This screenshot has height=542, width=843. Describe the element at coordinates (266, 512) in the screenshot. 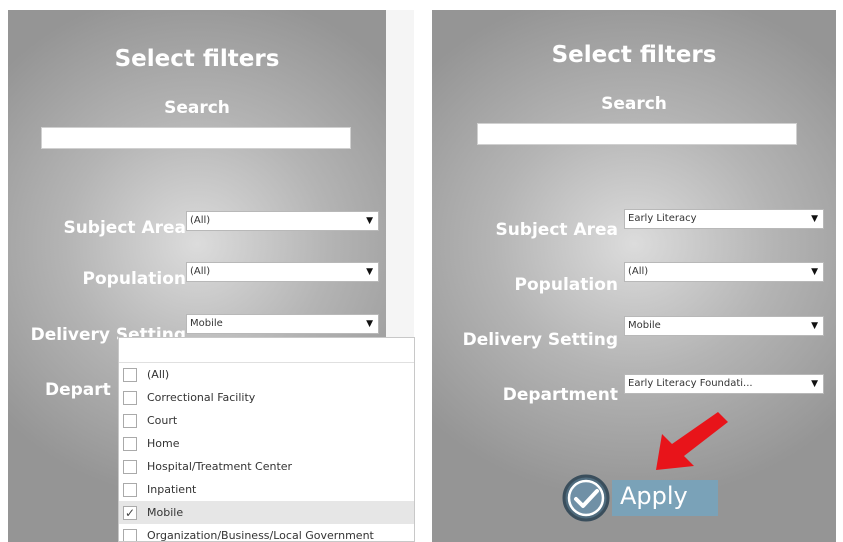

I see `dropdown-option-selected: ✓ Mobile` at that location.